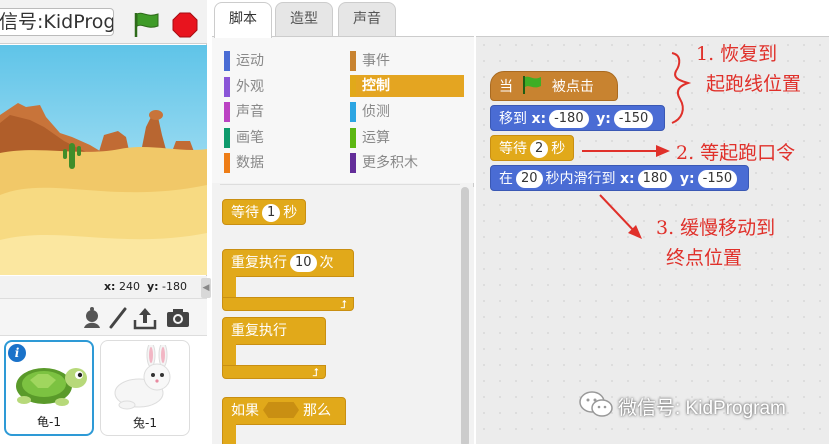 The image size is (829, 444). Describe the element at coordinates (229, 287) in the screenshot. I see `c-block-arm` at that location.